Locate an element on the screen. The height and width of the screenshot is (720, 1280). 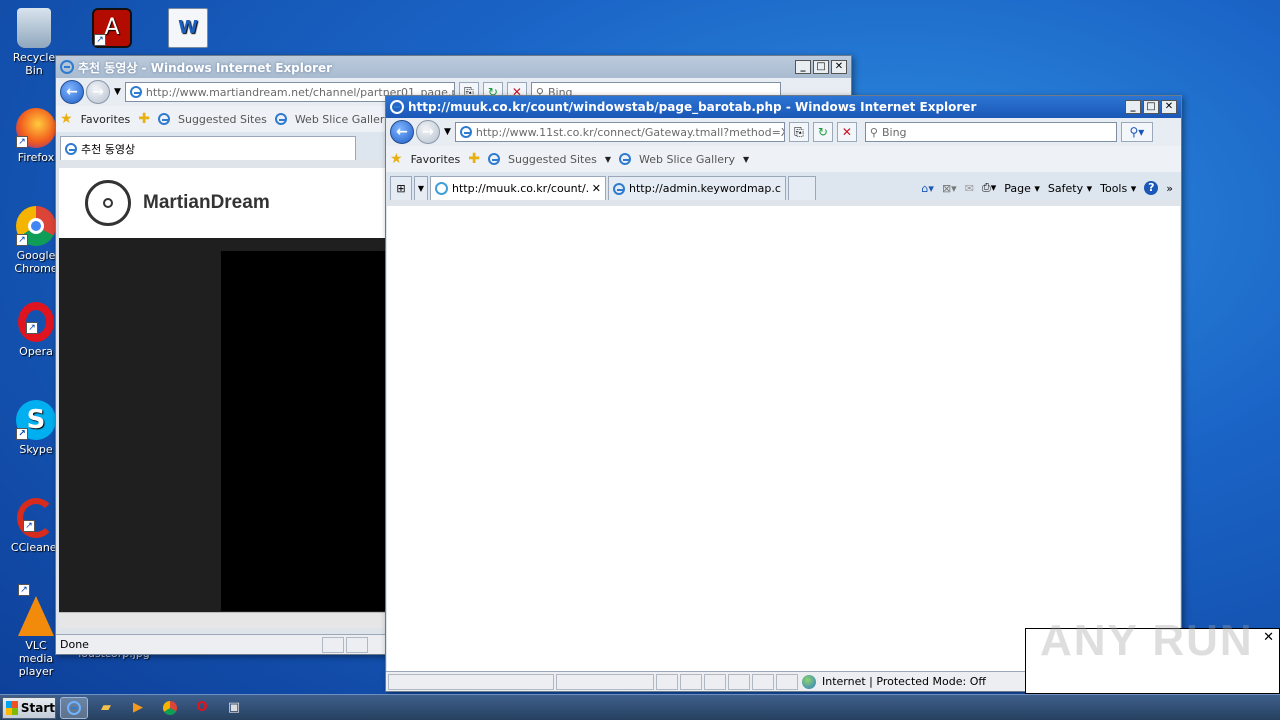
close-tab-icon: ✕ is located at coordinates (596, 188).